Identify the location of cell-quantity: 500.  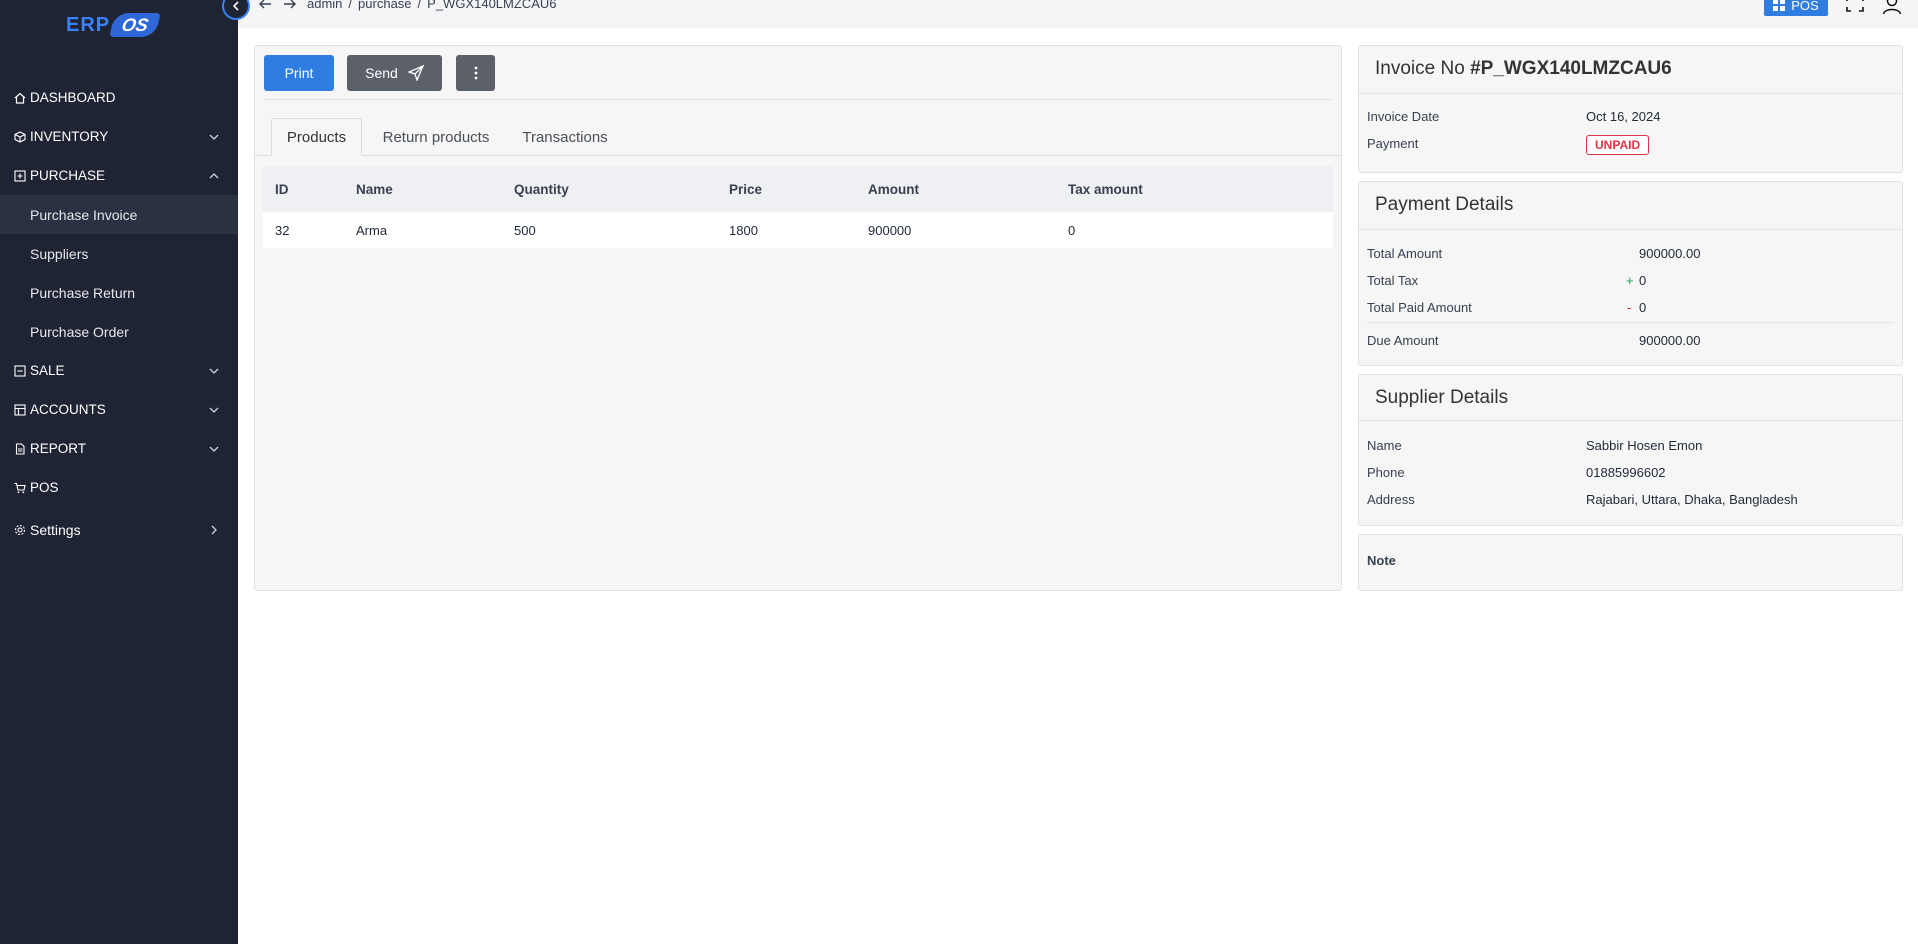
(525, 230).